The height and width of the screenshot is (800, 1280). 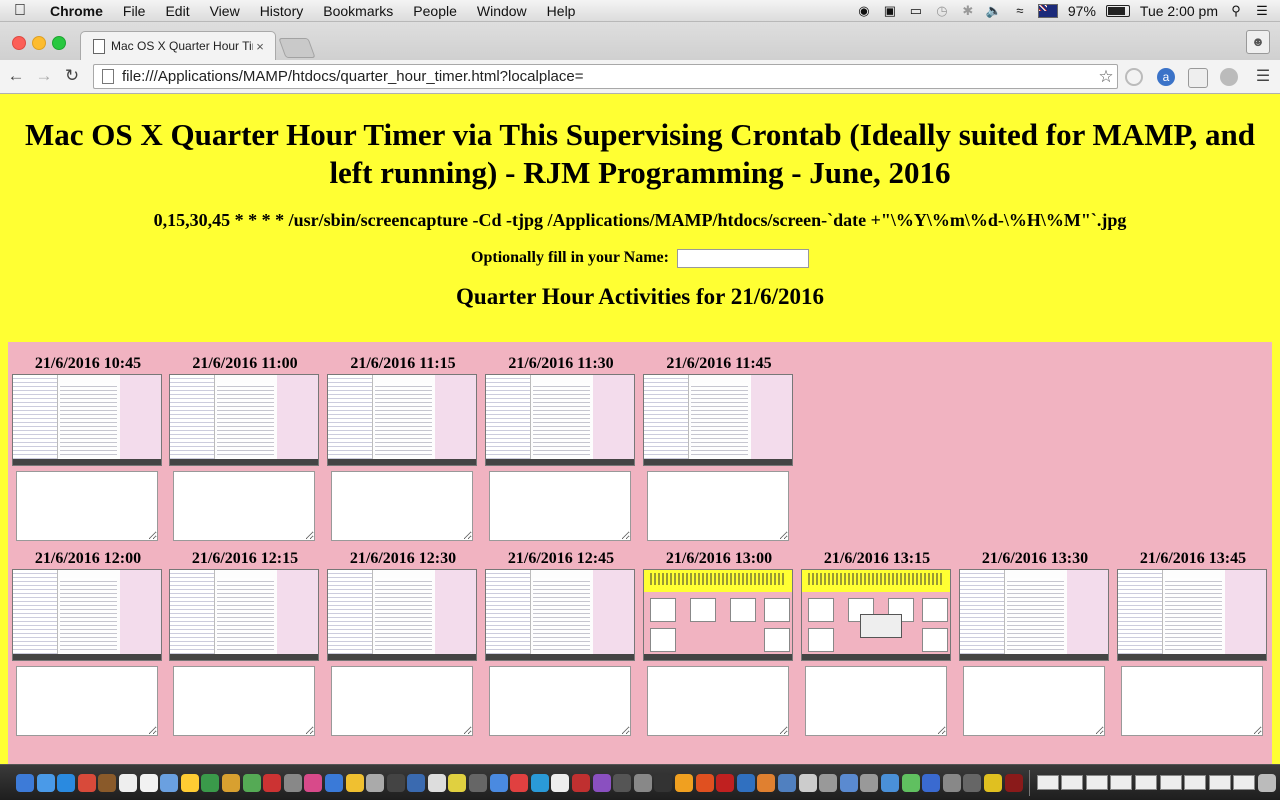 What do you see at coordinates (1082, 11) in the screenshot?
I see `battery-percent: 97%` at bounding box center [1082, 11].